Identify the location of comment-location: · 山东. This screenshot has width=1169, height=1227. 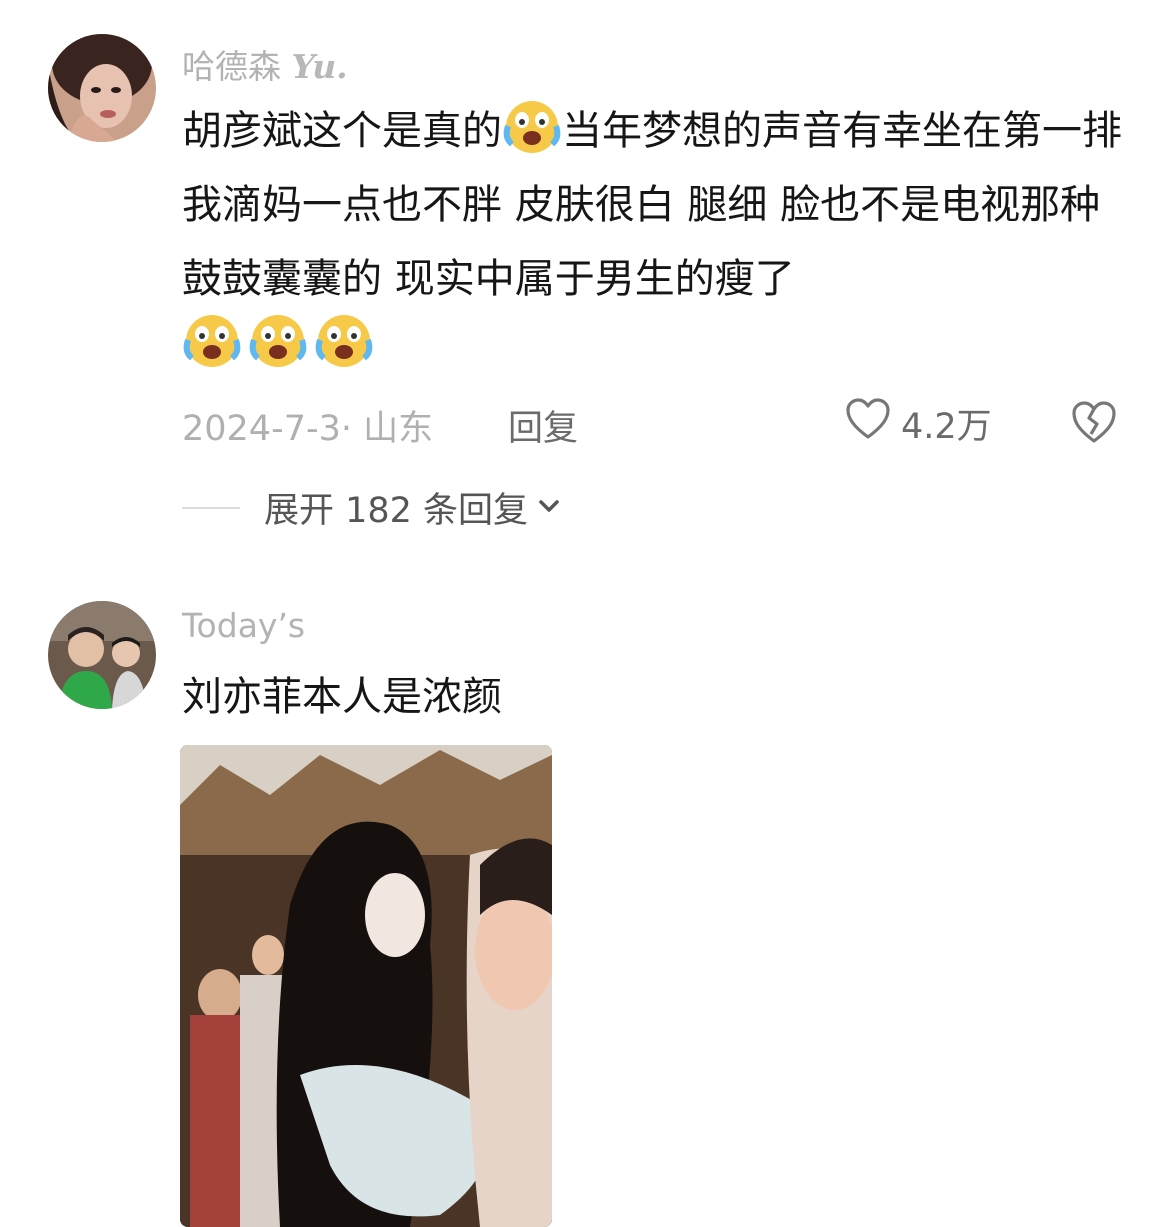
(387, 429).